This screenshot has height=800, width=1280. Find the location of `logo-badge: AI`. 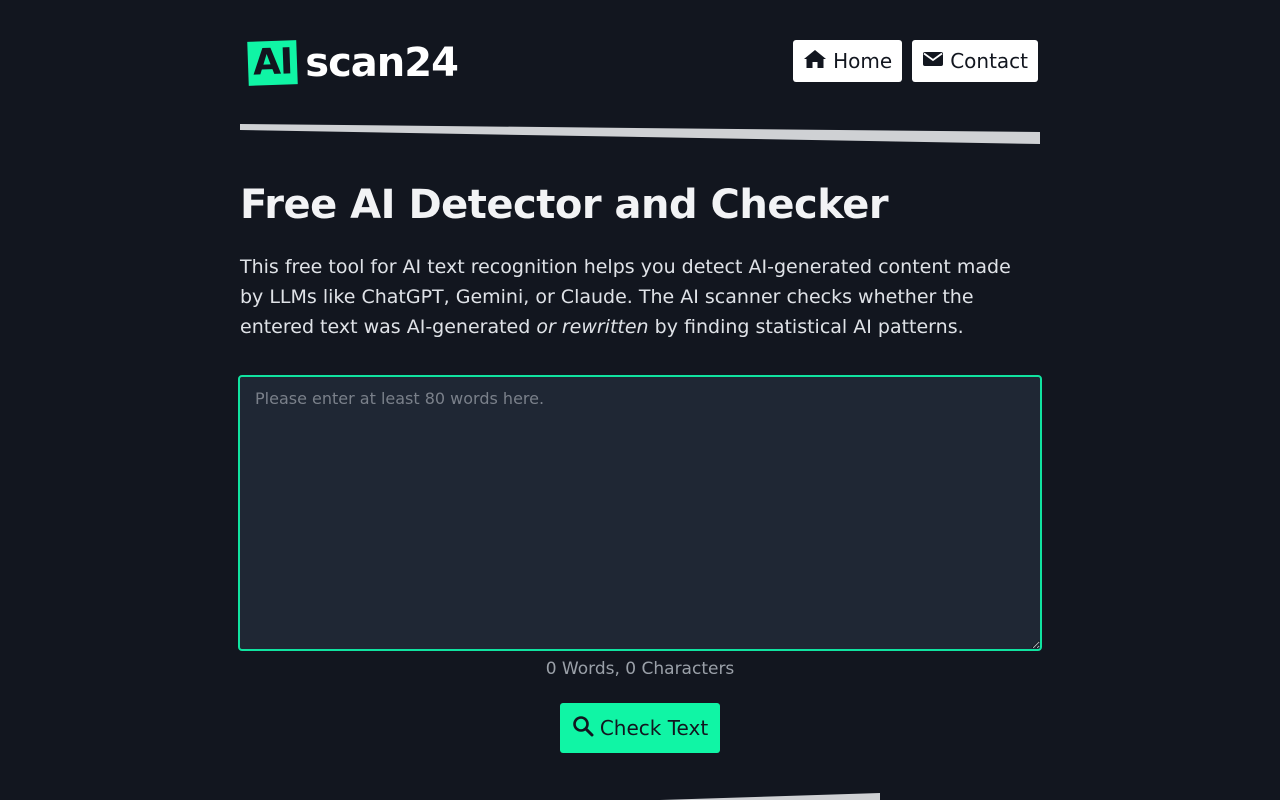

logo-badge: AI is located at coordinates (273, 63).